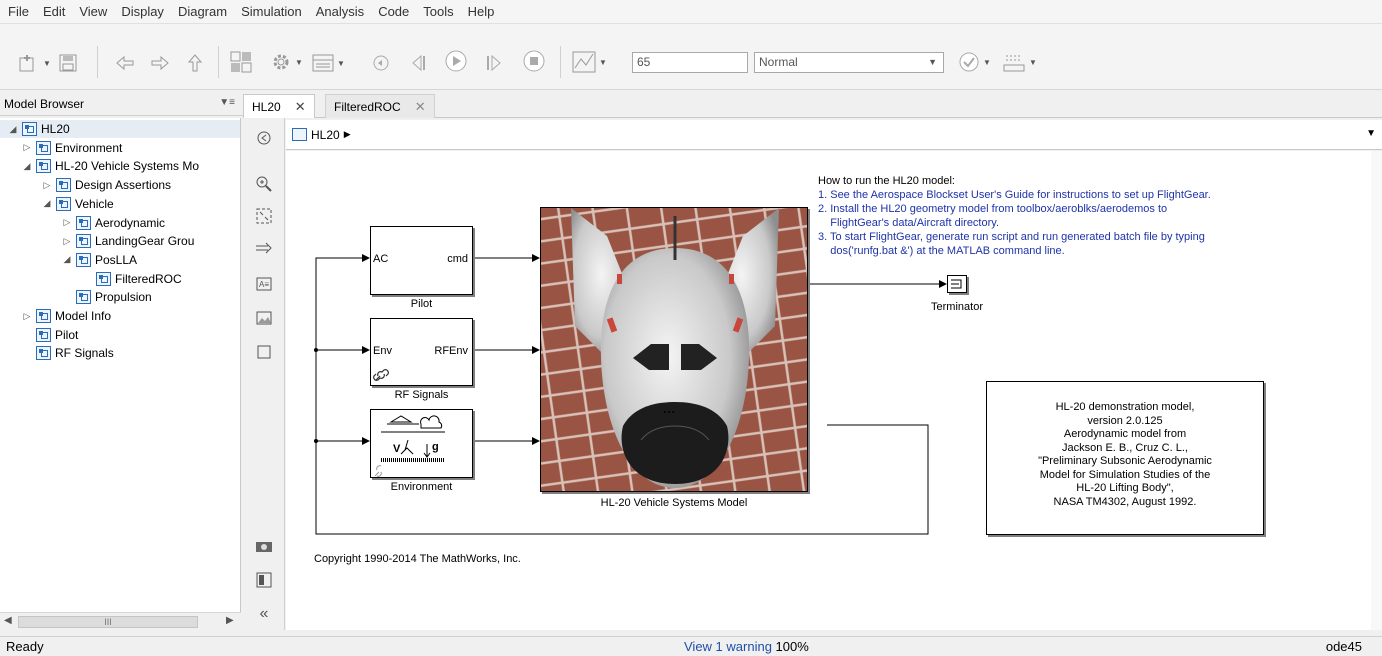  I want to click on solver-name: ode45, so click(1344, 646).